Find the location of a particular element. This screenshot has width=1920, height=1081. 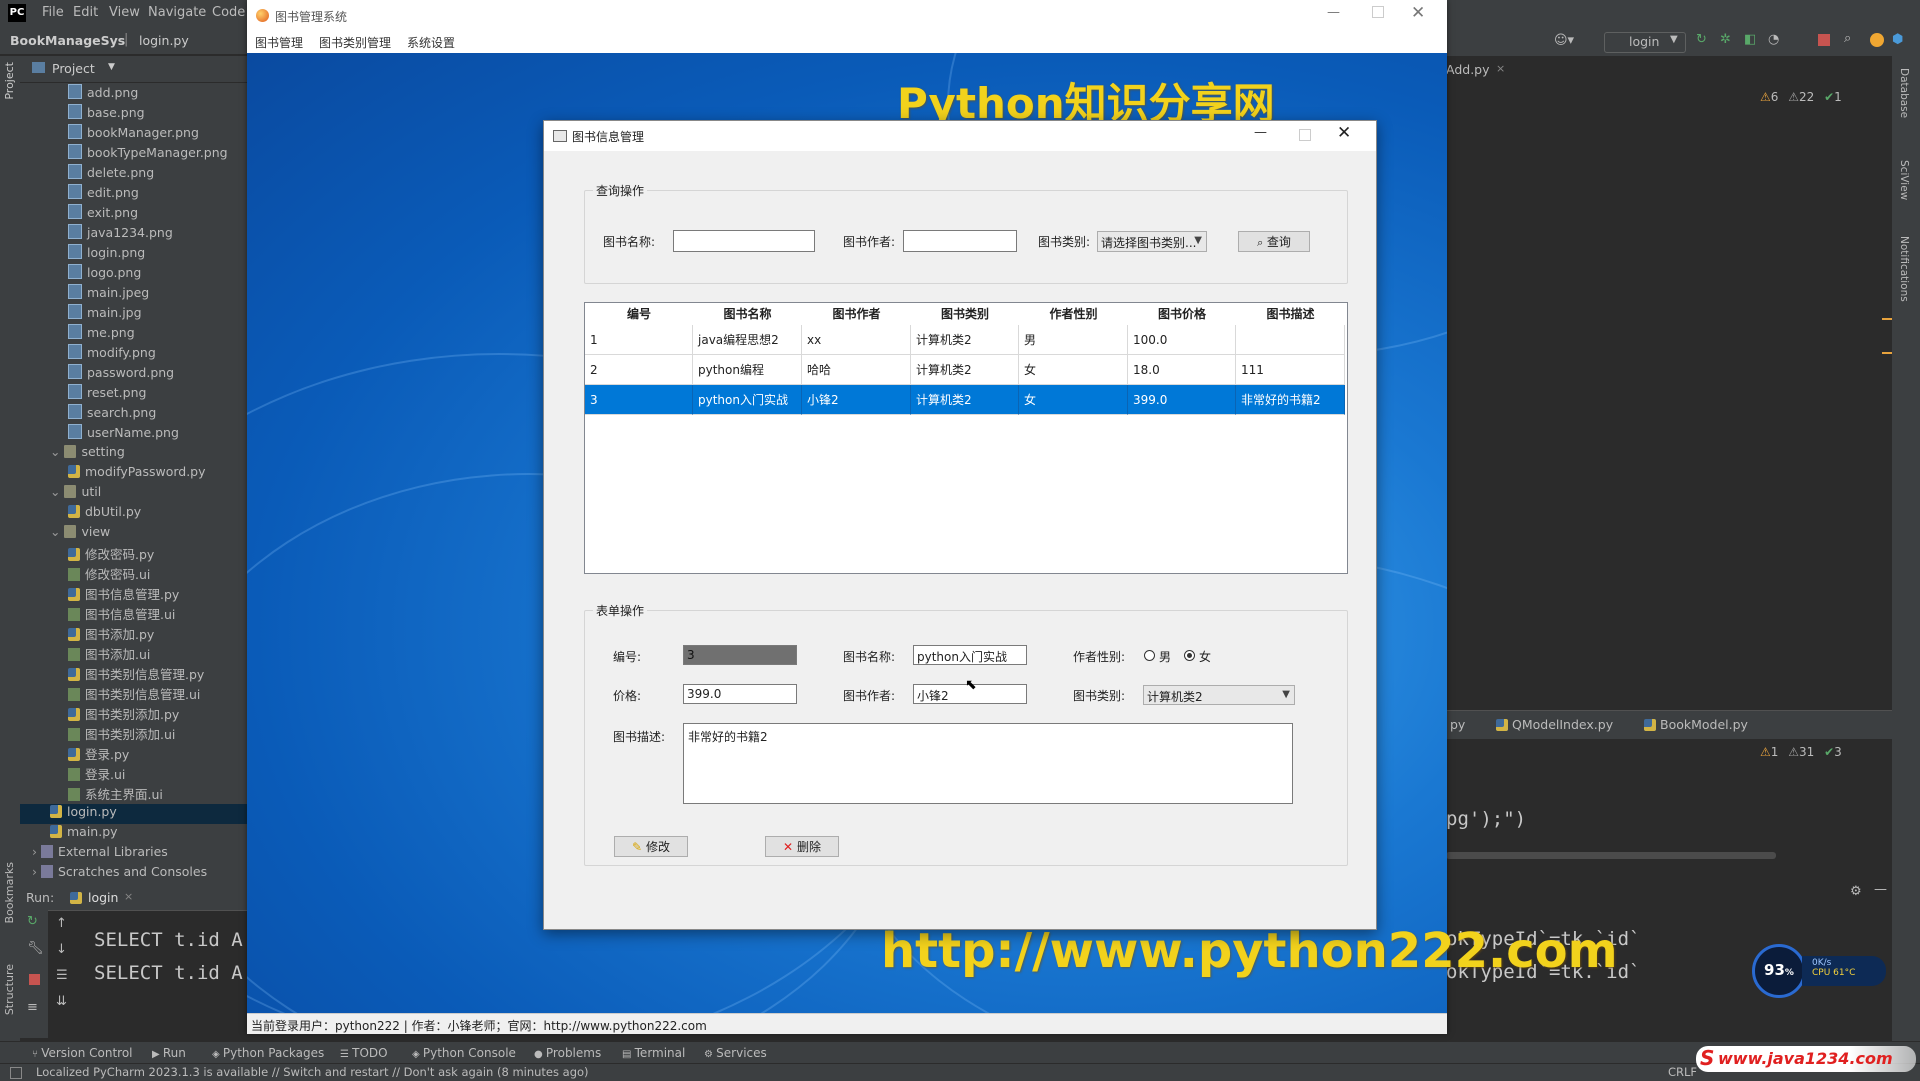

tree-file: 登录.py is located at coordinates (134, 754).